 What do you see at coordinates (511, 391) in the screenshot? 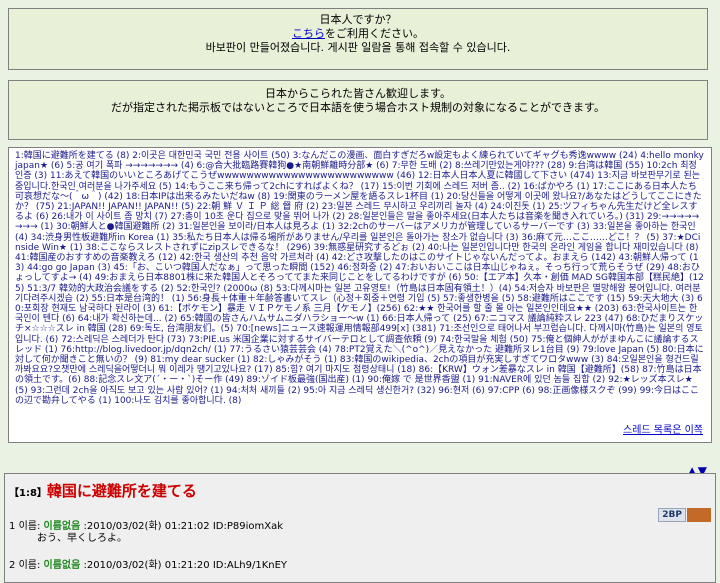
I see `thread-link: 97:CPP (6)` at bounding box center [511, 391].